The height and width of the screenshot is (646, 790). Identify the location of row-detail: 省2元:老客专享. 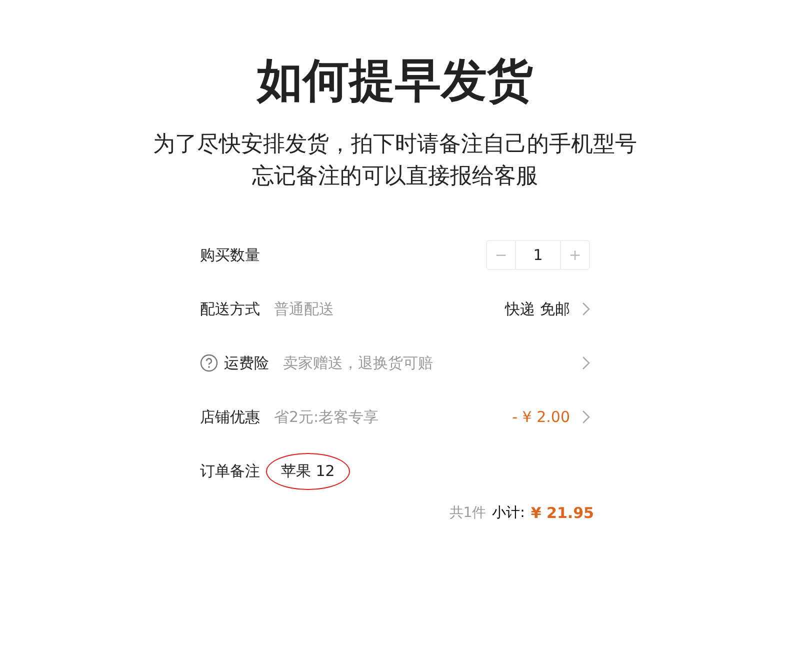
(326, 417).